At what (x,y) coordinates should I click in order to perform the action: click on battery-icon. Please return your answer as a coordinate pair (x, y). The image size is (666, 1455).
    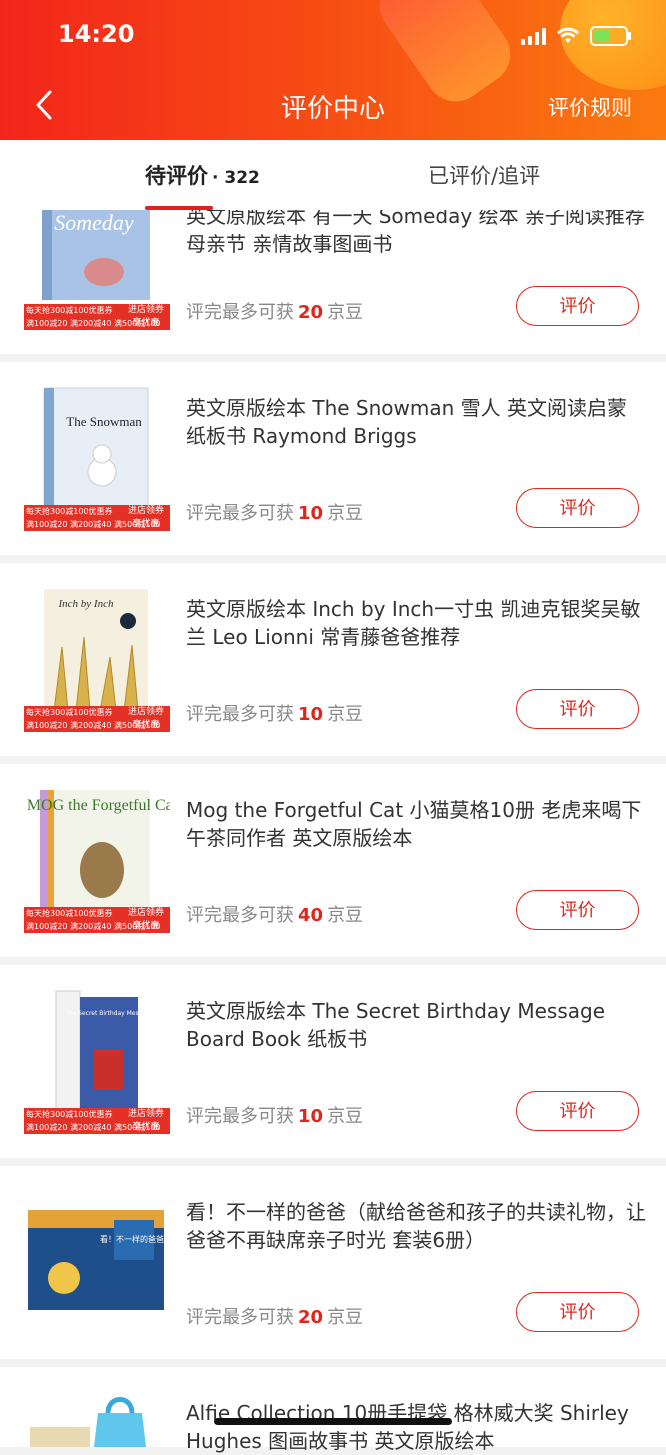
    Looking at the image, I should click on (610, 36).